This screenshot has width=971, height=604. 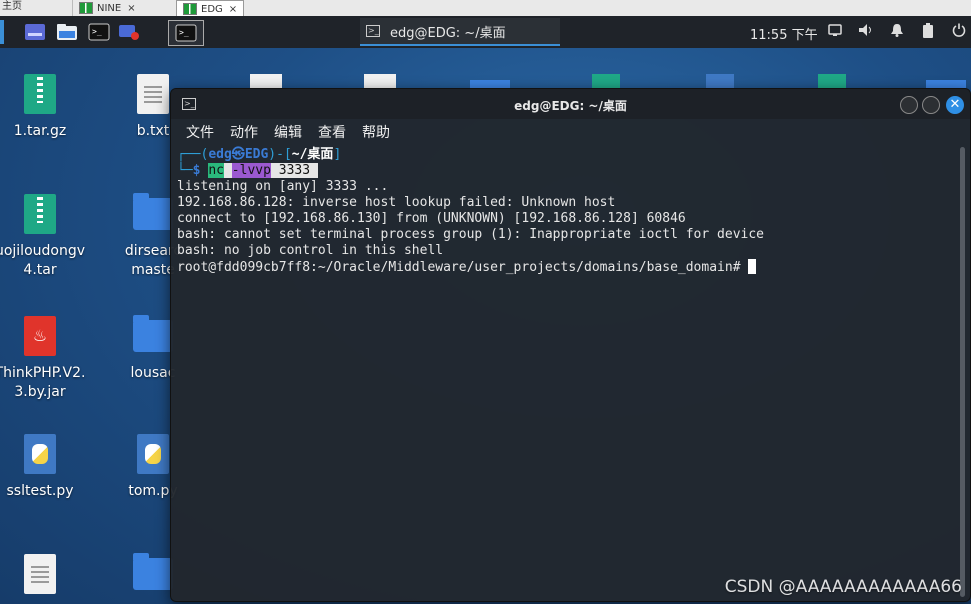 What do you see at coordinates (866, 32) in the screenshot?
I see `volume-icon` at bounding box center [866, 32].